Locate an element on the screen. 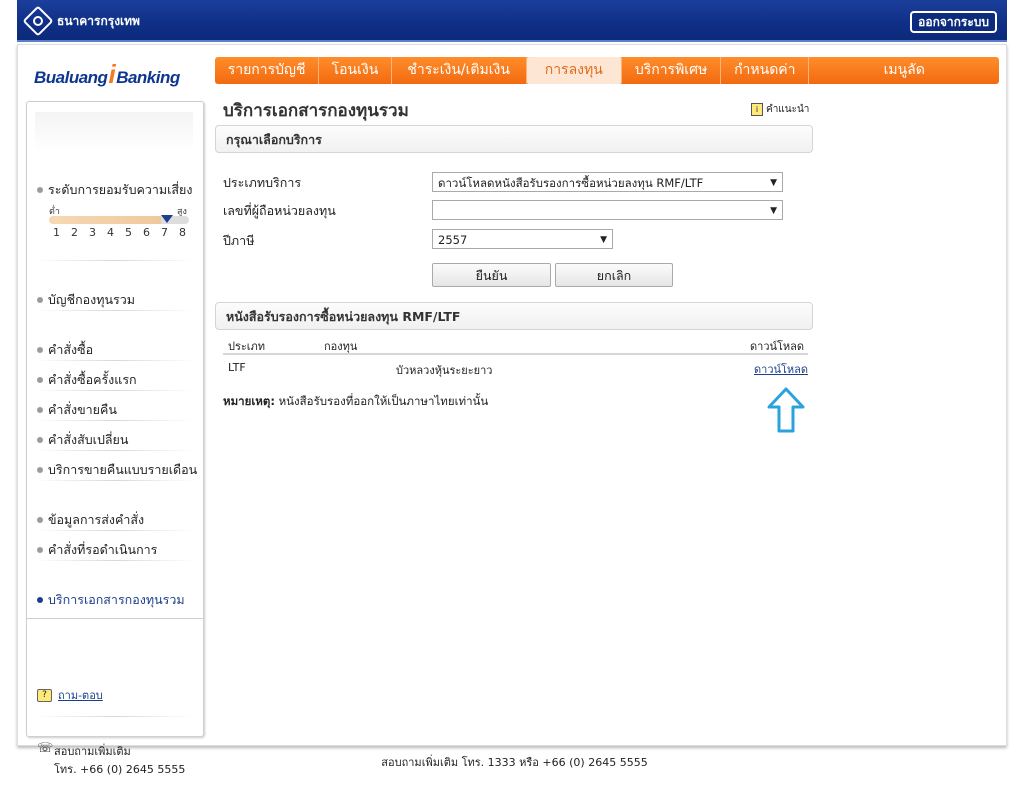 The image size is (1029, 785). risk-scale-value: 1 is located at coordinates (56, 232).